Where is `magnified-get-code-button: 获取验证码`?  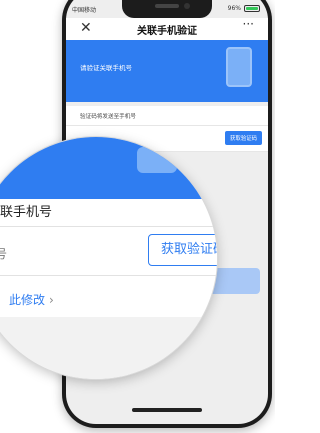 magnified-get-code-button: 获取验证码 is located at coordinates (182, 250).